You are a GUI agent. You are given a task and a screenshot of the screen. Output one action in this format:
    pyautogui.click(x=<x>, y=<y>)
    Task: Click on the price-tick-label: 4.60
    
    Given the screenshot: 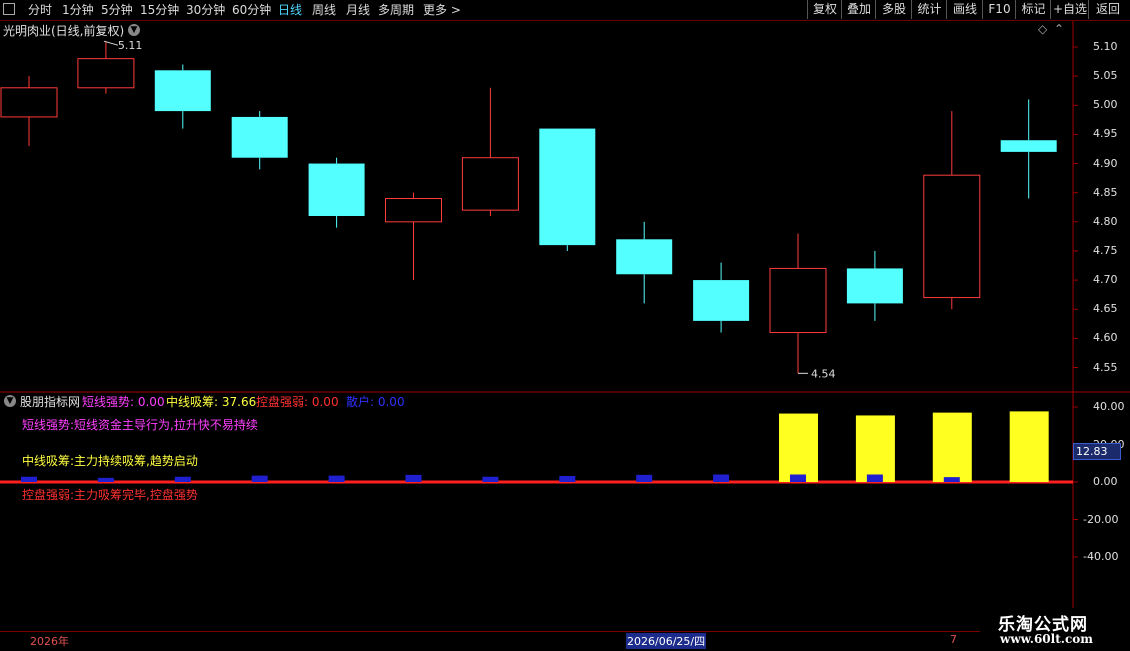 What is the action you would take?
    pyautogui.click(x=1105, y=338)
    